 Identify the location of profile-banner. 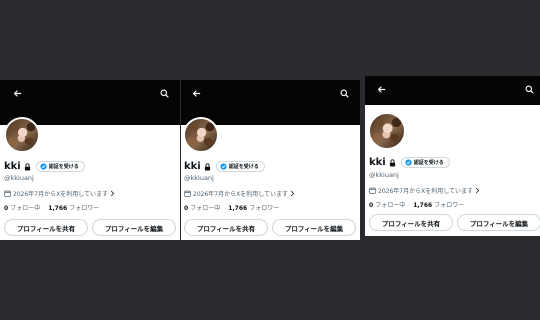
(452, 90).